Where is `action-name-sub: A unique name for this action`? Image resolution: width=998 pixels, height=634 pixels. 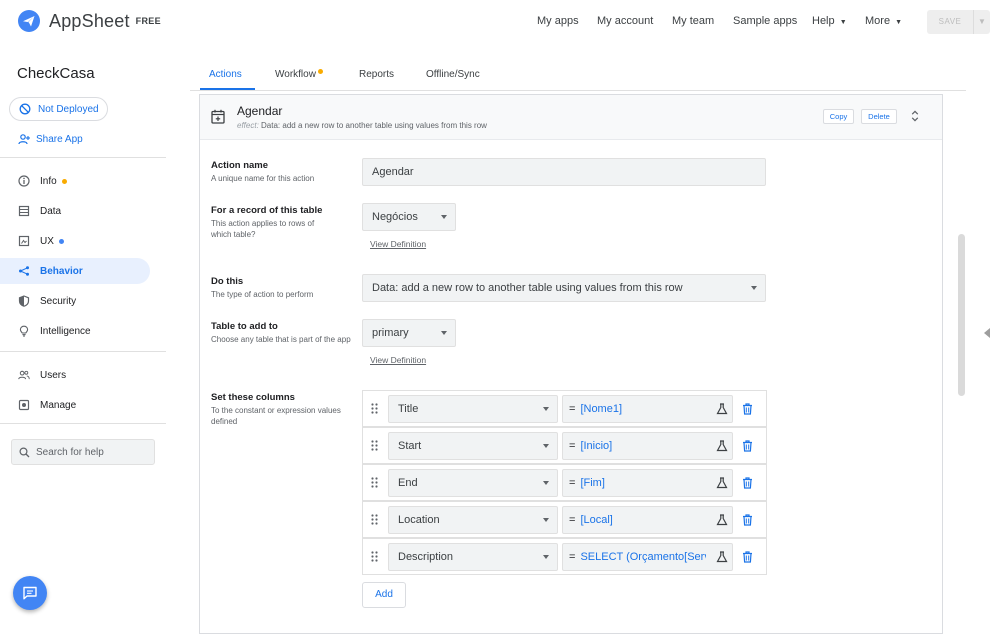 action-name-sub: A unique name for this action is located at coordinates (263, 178).